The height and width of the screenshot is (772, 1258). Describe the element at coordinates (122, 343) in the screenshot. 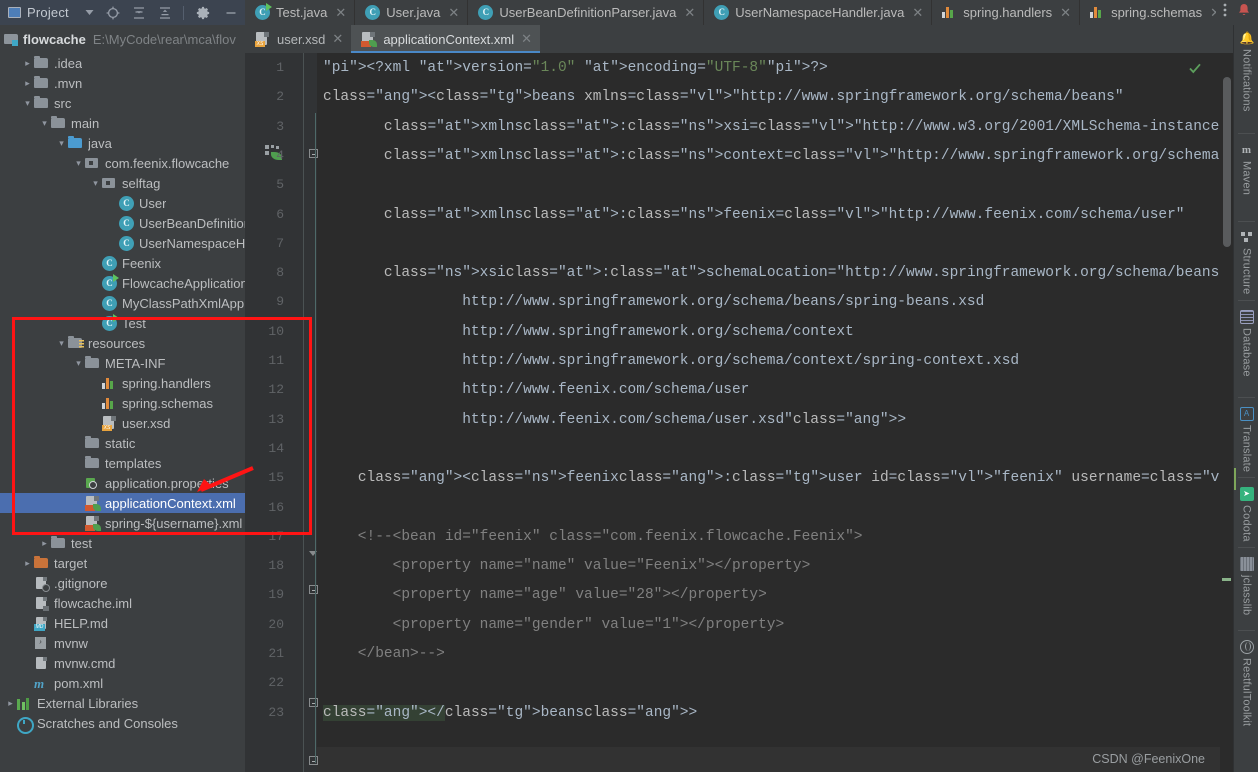

I see `tree-row: ▾ resources` at that location.